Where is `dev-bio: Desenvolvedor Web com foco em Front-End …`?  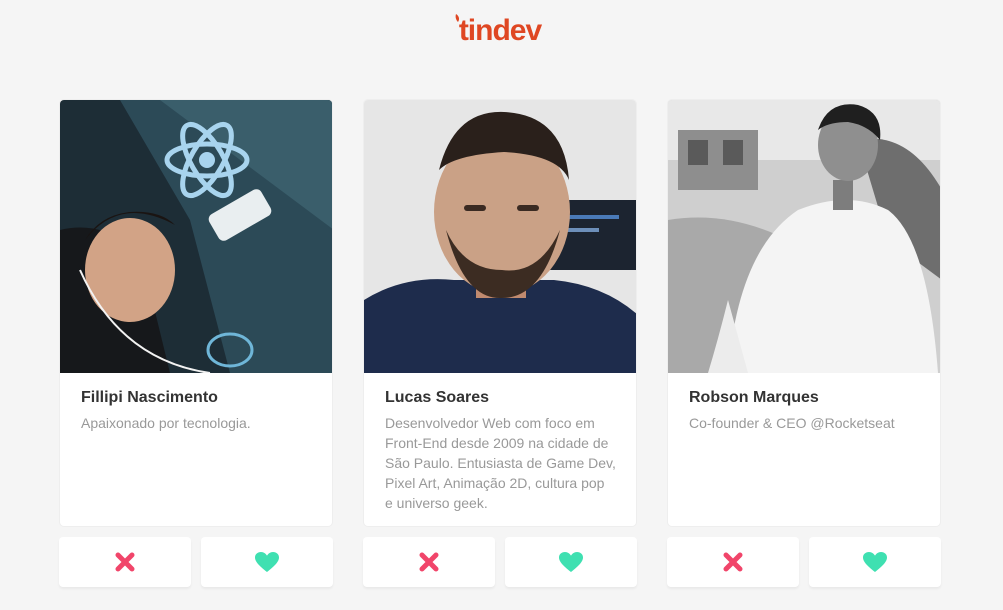
dev-bio: Desenvolvedor Web com foco em Front-End … is located at coordinates (500, 463).